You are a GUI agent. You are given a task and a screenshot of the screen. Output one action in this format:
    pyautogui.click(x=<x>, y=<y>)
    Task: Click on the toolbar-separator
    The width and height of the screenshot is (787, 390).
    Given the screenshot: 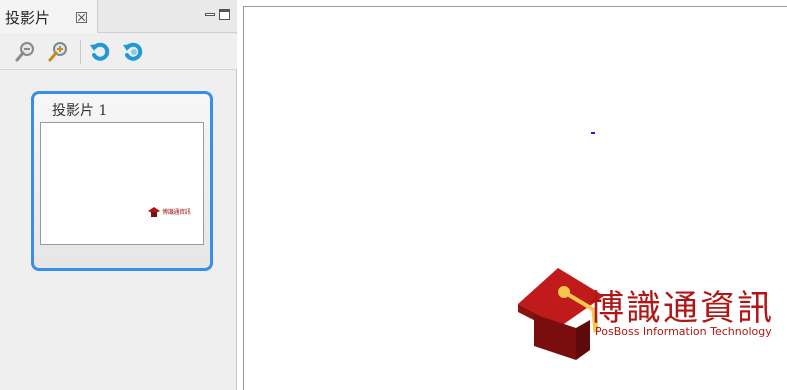 What is the action you would take?
    pyautogui.click(x=80, y=52)
    